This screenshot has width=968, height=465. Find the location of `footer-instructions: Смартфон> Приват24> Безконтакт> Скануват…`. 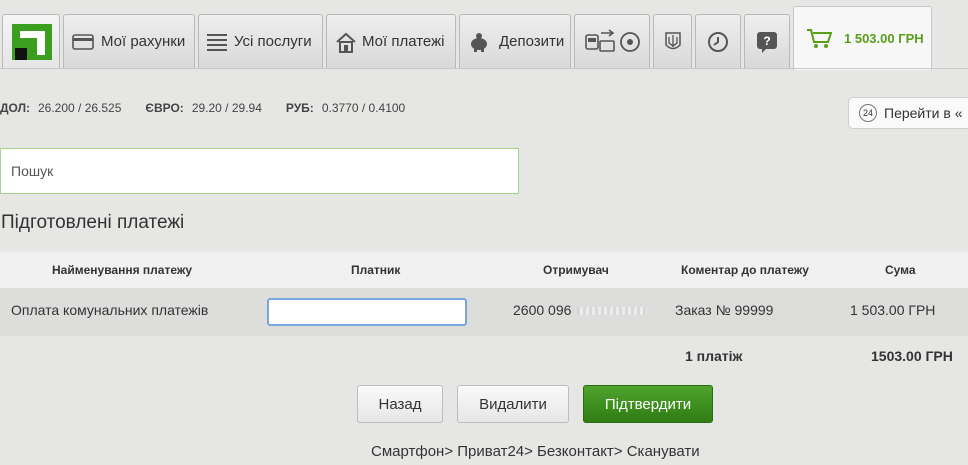

footer-instructions: Смартфон> Приват24> Безконтакт> Скануват… is located at coordinates (535, 451).